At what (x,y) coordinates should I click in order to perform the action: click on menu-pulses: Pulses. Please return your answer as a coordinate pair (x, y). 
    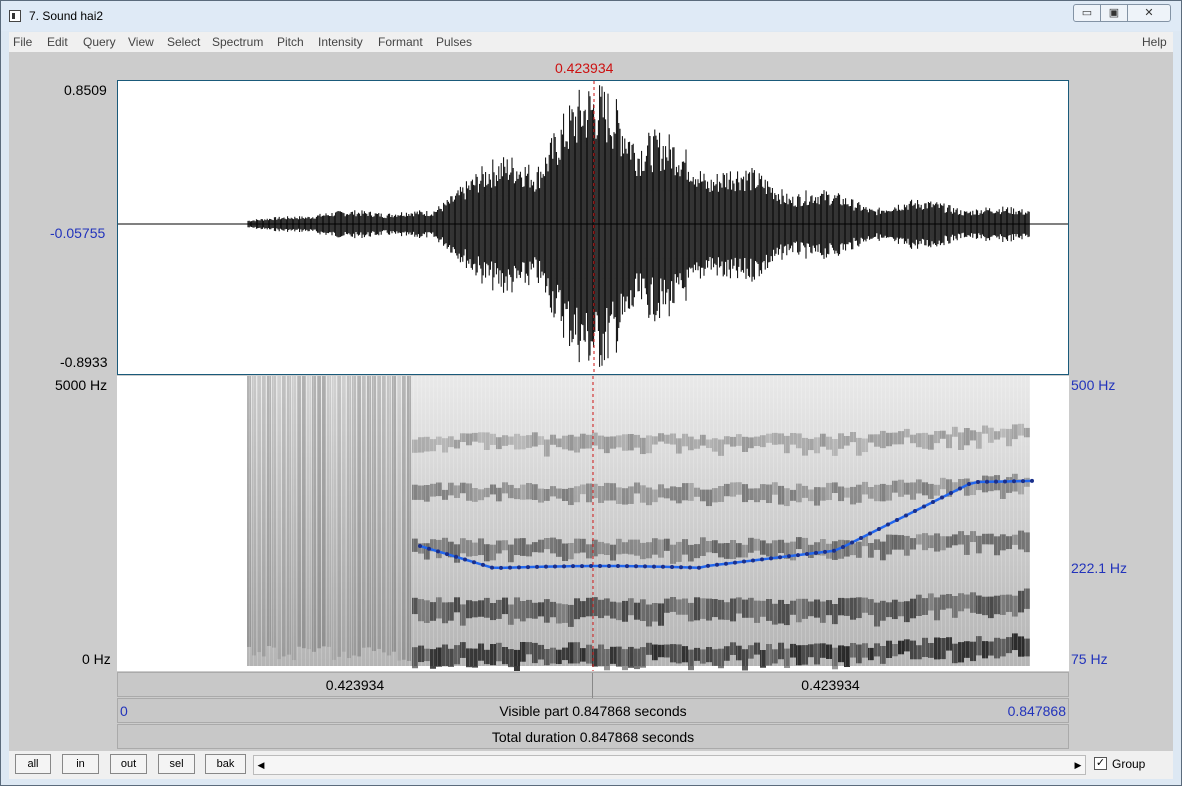
    Looking at the image, I should click on (454, 42).